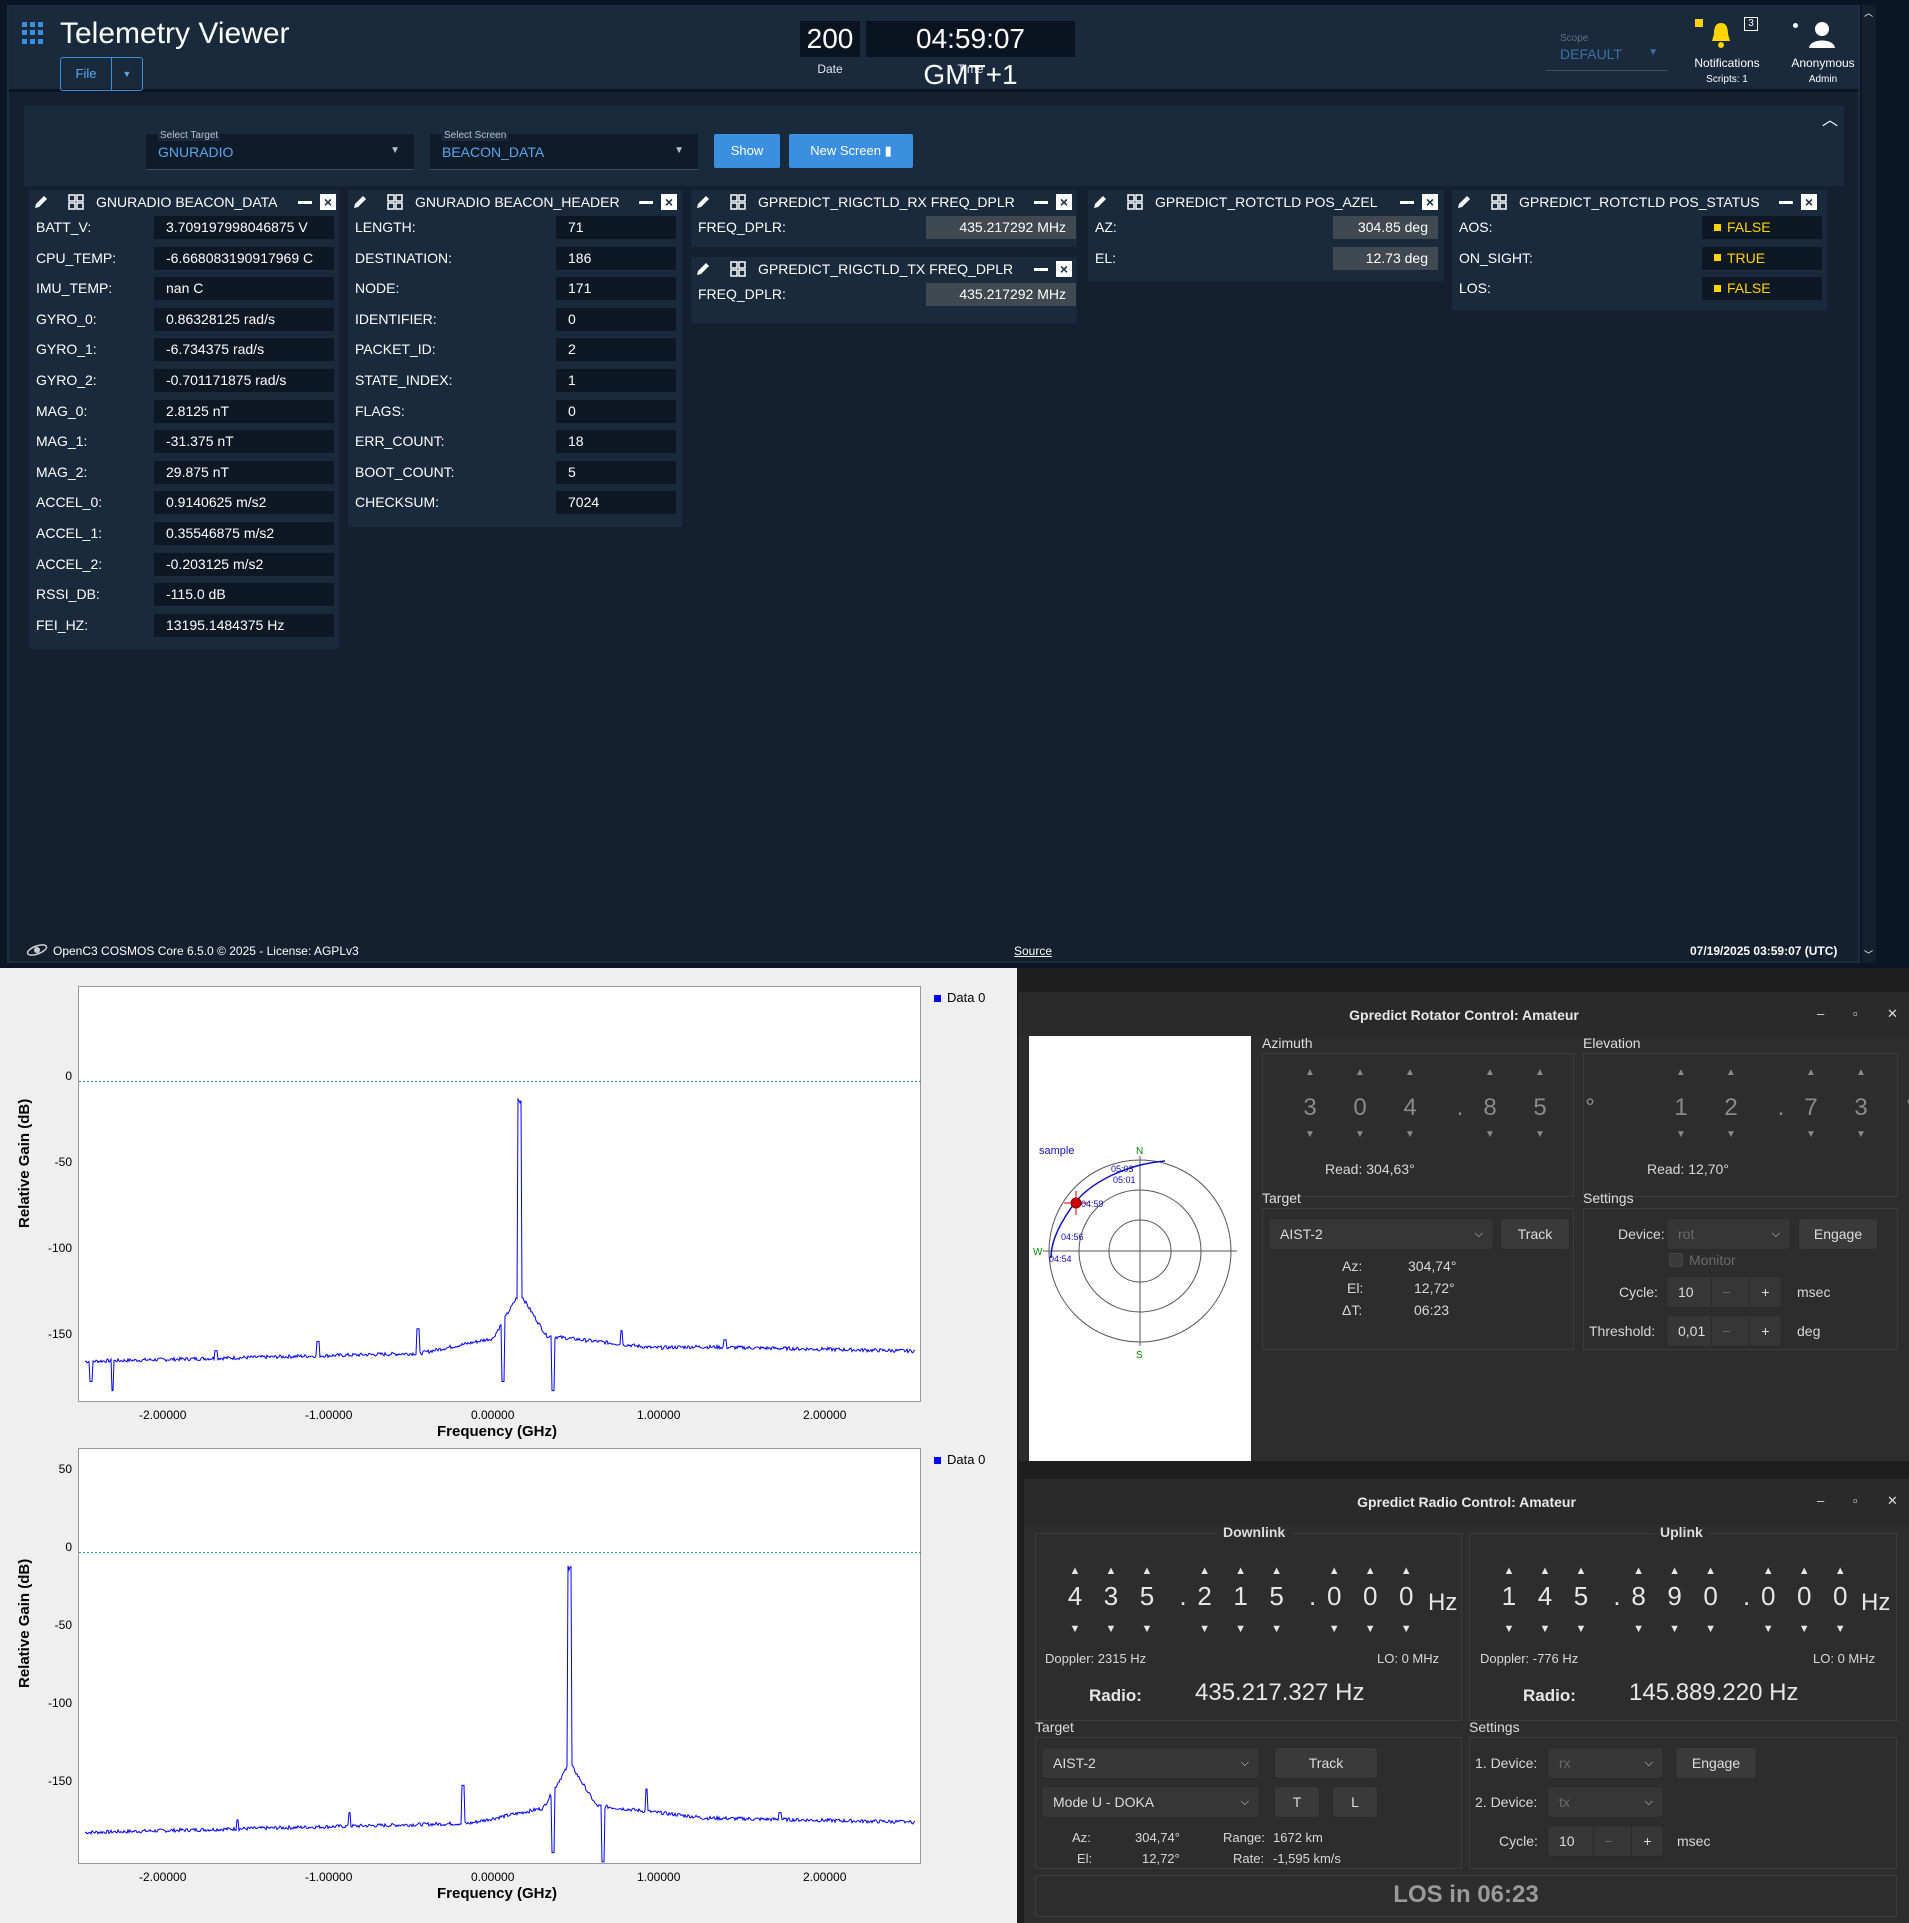  What do you see at coordinates (747, 151) in the screenshot?
I see `show-button: Show` at bounding box center [747, 151].